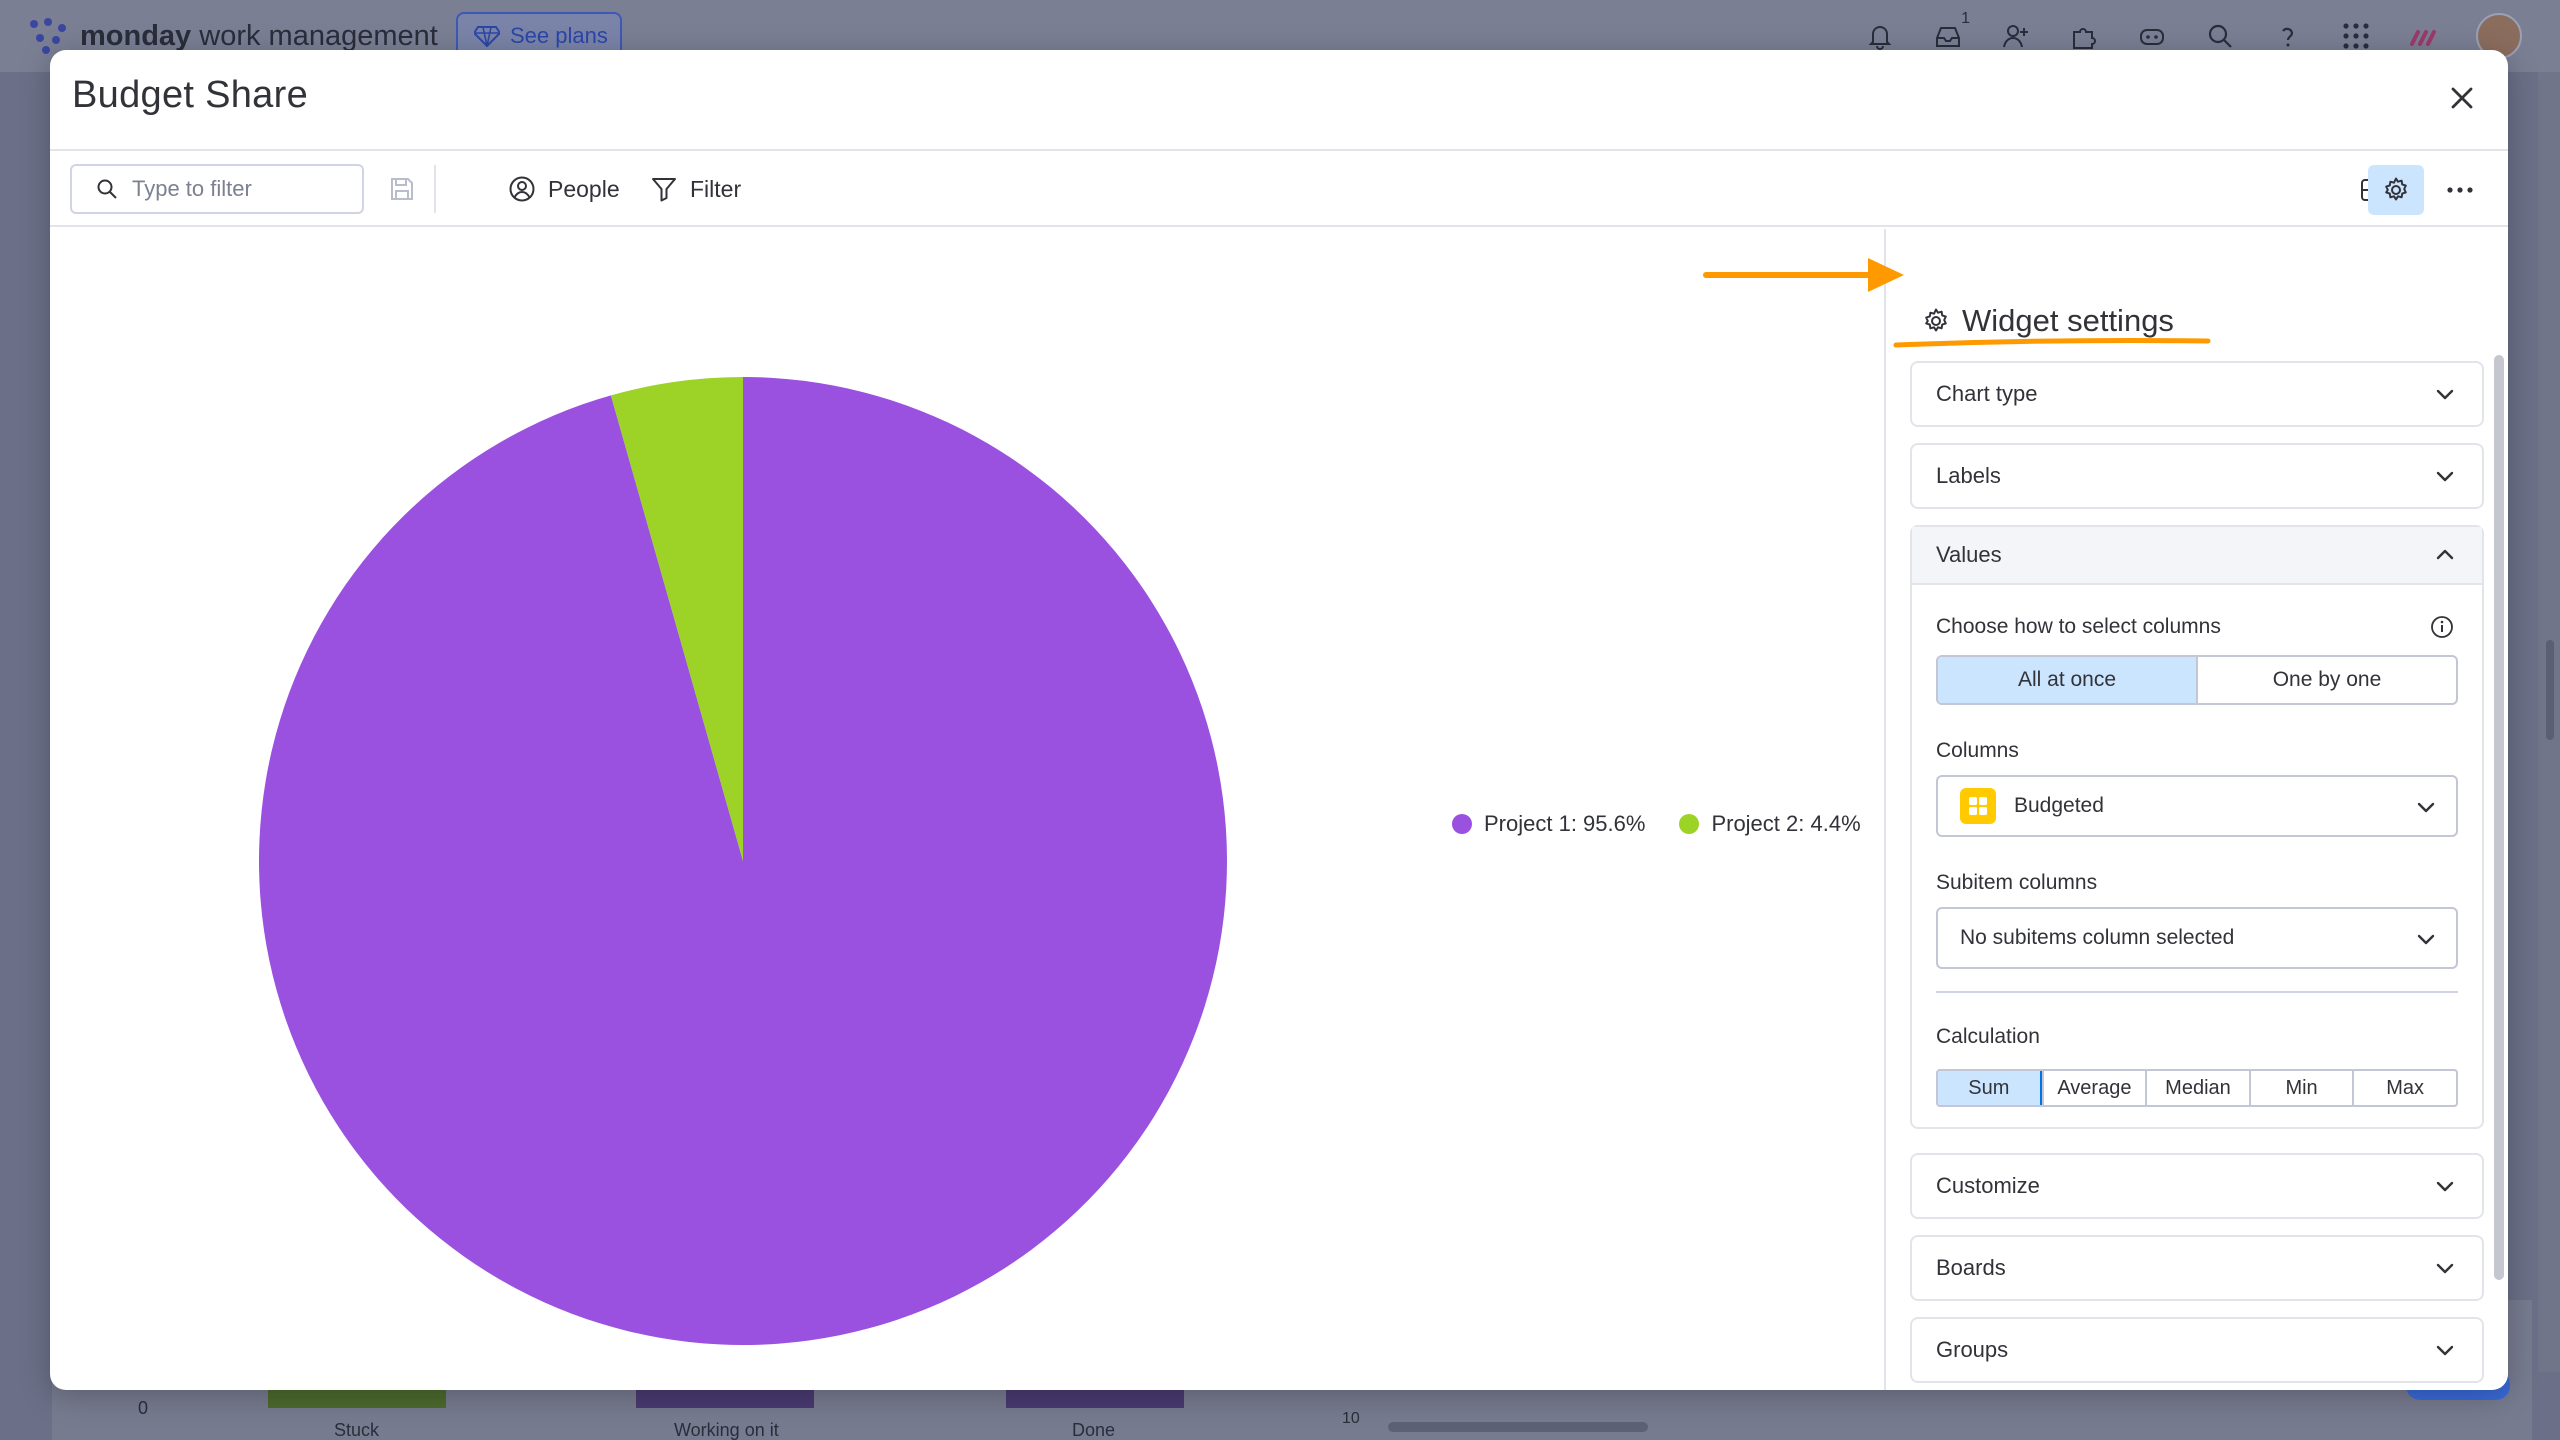 This screenshot has height=1440, width=2560. Describe the element at coordinates (2550, 690) in the screenshot. I see `background-scrollbar` at that location.